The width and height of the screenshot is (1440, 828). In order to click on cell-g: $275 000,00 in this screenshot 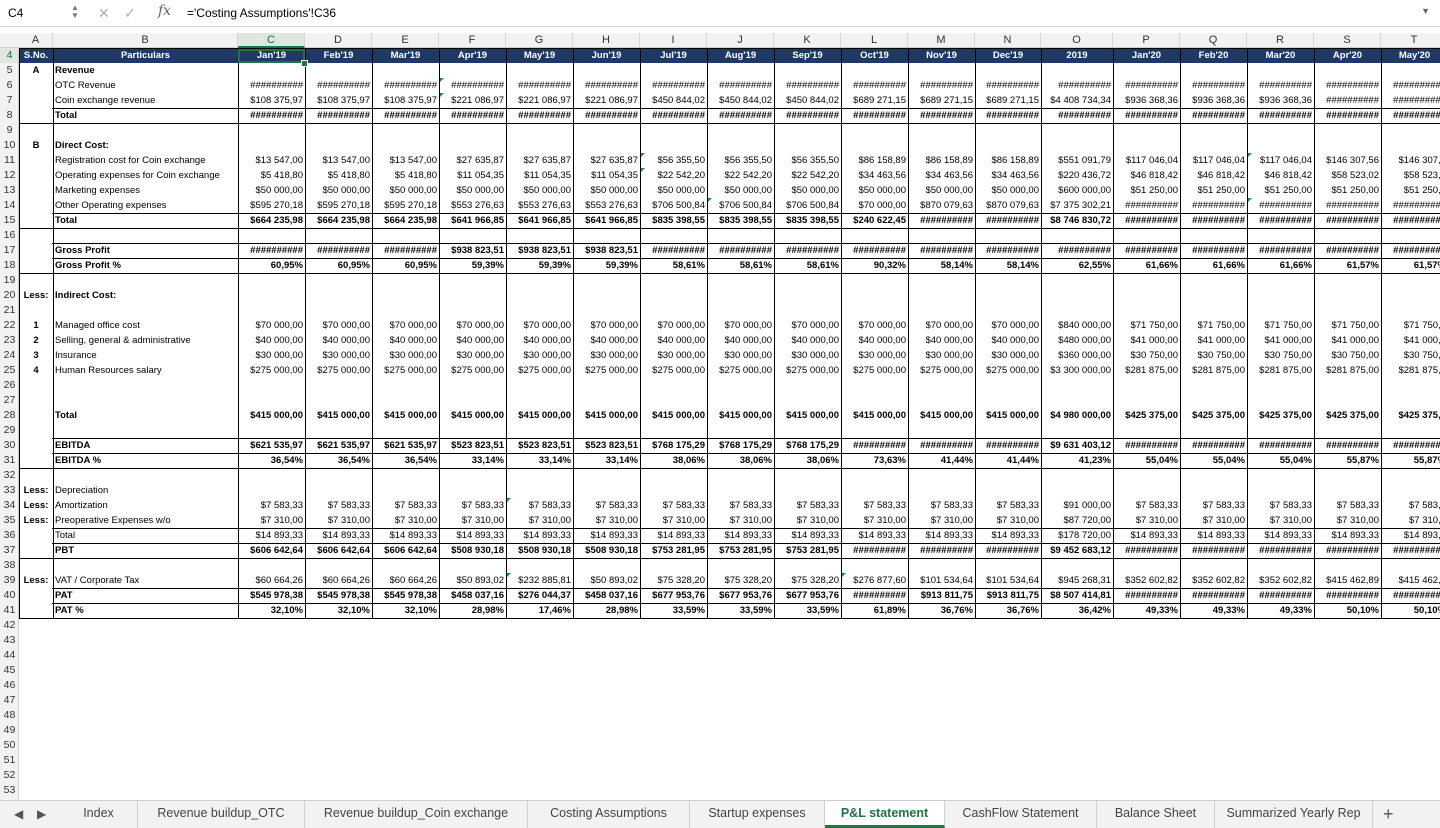, I will do `click(539, 370)`.